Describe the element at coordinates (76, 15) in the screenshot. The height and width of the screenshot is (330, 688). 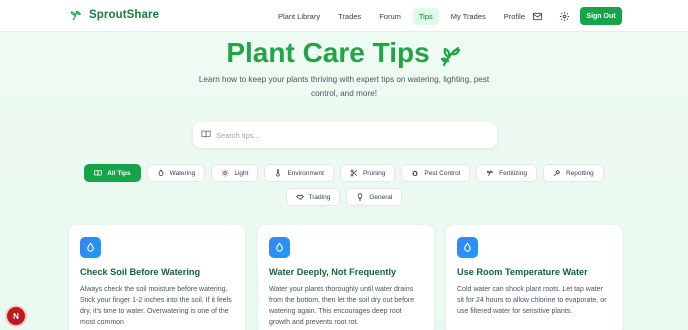
I see `sprout-logo-icon` at that location.